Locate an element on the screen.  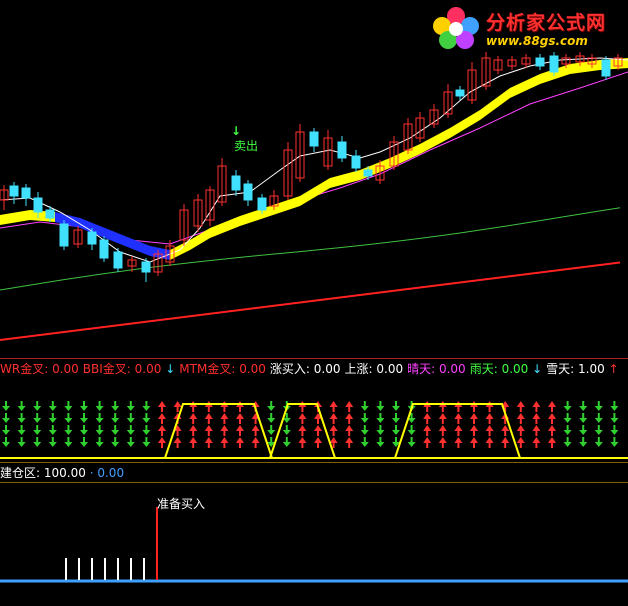
sell-arrow-icon: ↓ is located at coordinates (236, 131).